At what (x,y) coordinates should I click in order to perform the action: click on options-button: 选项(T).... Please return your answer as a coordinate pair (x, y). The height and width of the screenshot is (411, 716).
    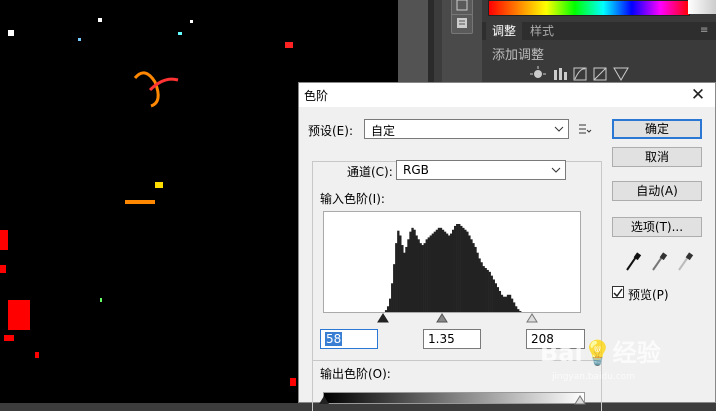
    Looking at the image, I should click on (657, 227).